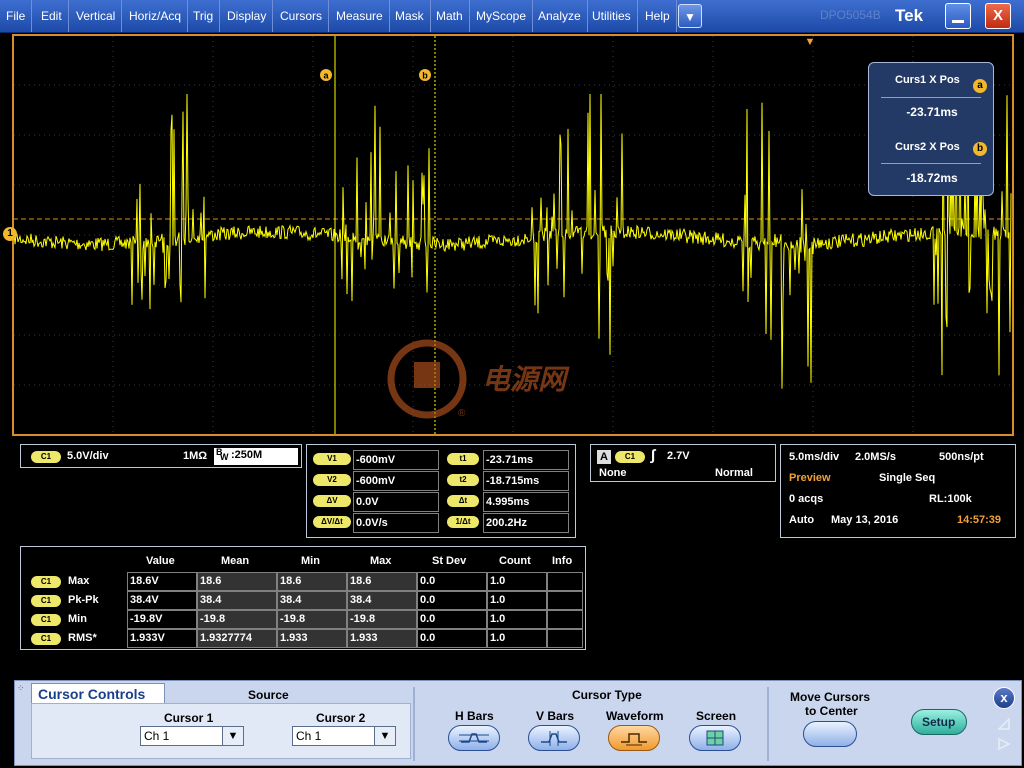 Image resolution: width=1024 pixels, height=768 pixels. Describe the element at coordinates (463, 459) in the screenshot. I see `t1-badge: t1` at that location.